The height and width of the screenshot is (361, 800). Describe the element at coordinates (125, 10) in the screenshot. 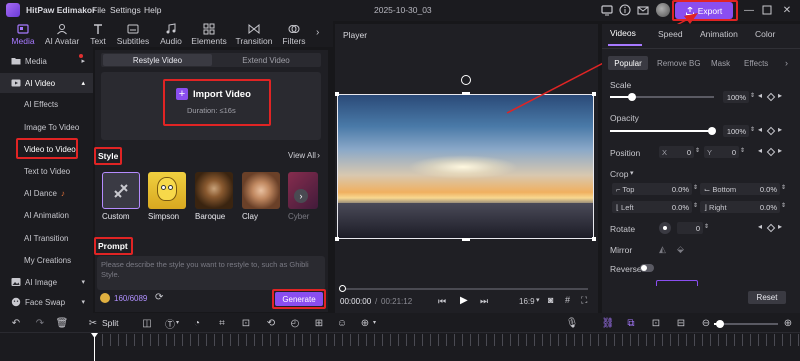

I see `menu-settings: Settings` at that location.